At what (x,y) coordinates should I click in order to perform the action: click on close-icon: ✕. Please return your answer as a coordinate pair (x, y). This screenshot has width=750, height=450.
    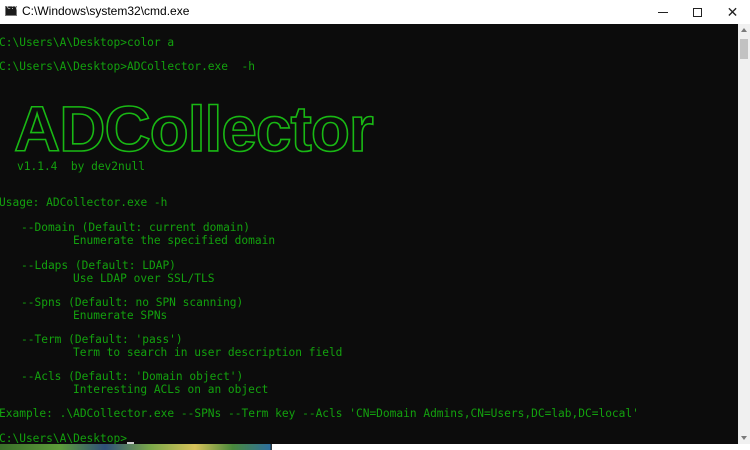
    Looking at the image, I should click on (732, 11).